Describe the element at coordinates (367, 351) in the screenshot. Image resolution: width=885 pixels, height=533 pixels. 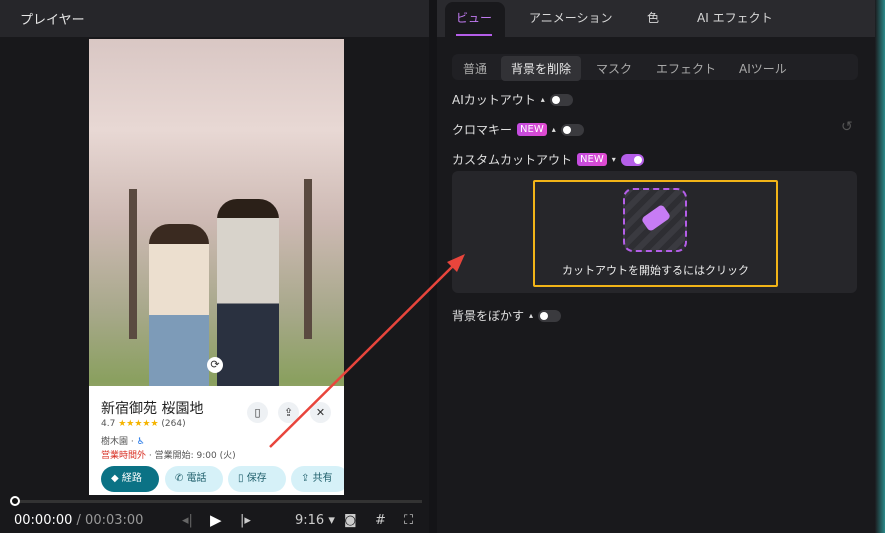
I see `annotation-arrow` at that location.